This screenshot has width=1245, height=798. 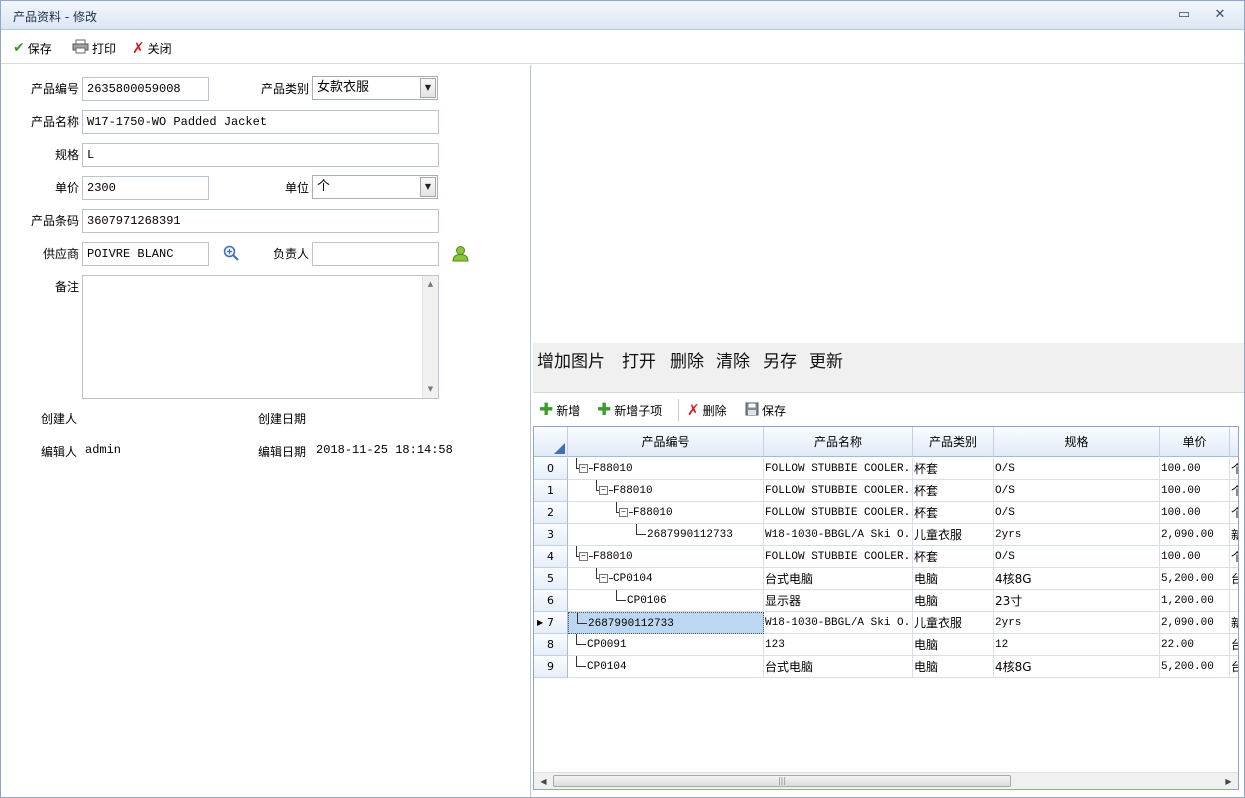 I want to click on row-header: 8, so click(x=551, y=645).